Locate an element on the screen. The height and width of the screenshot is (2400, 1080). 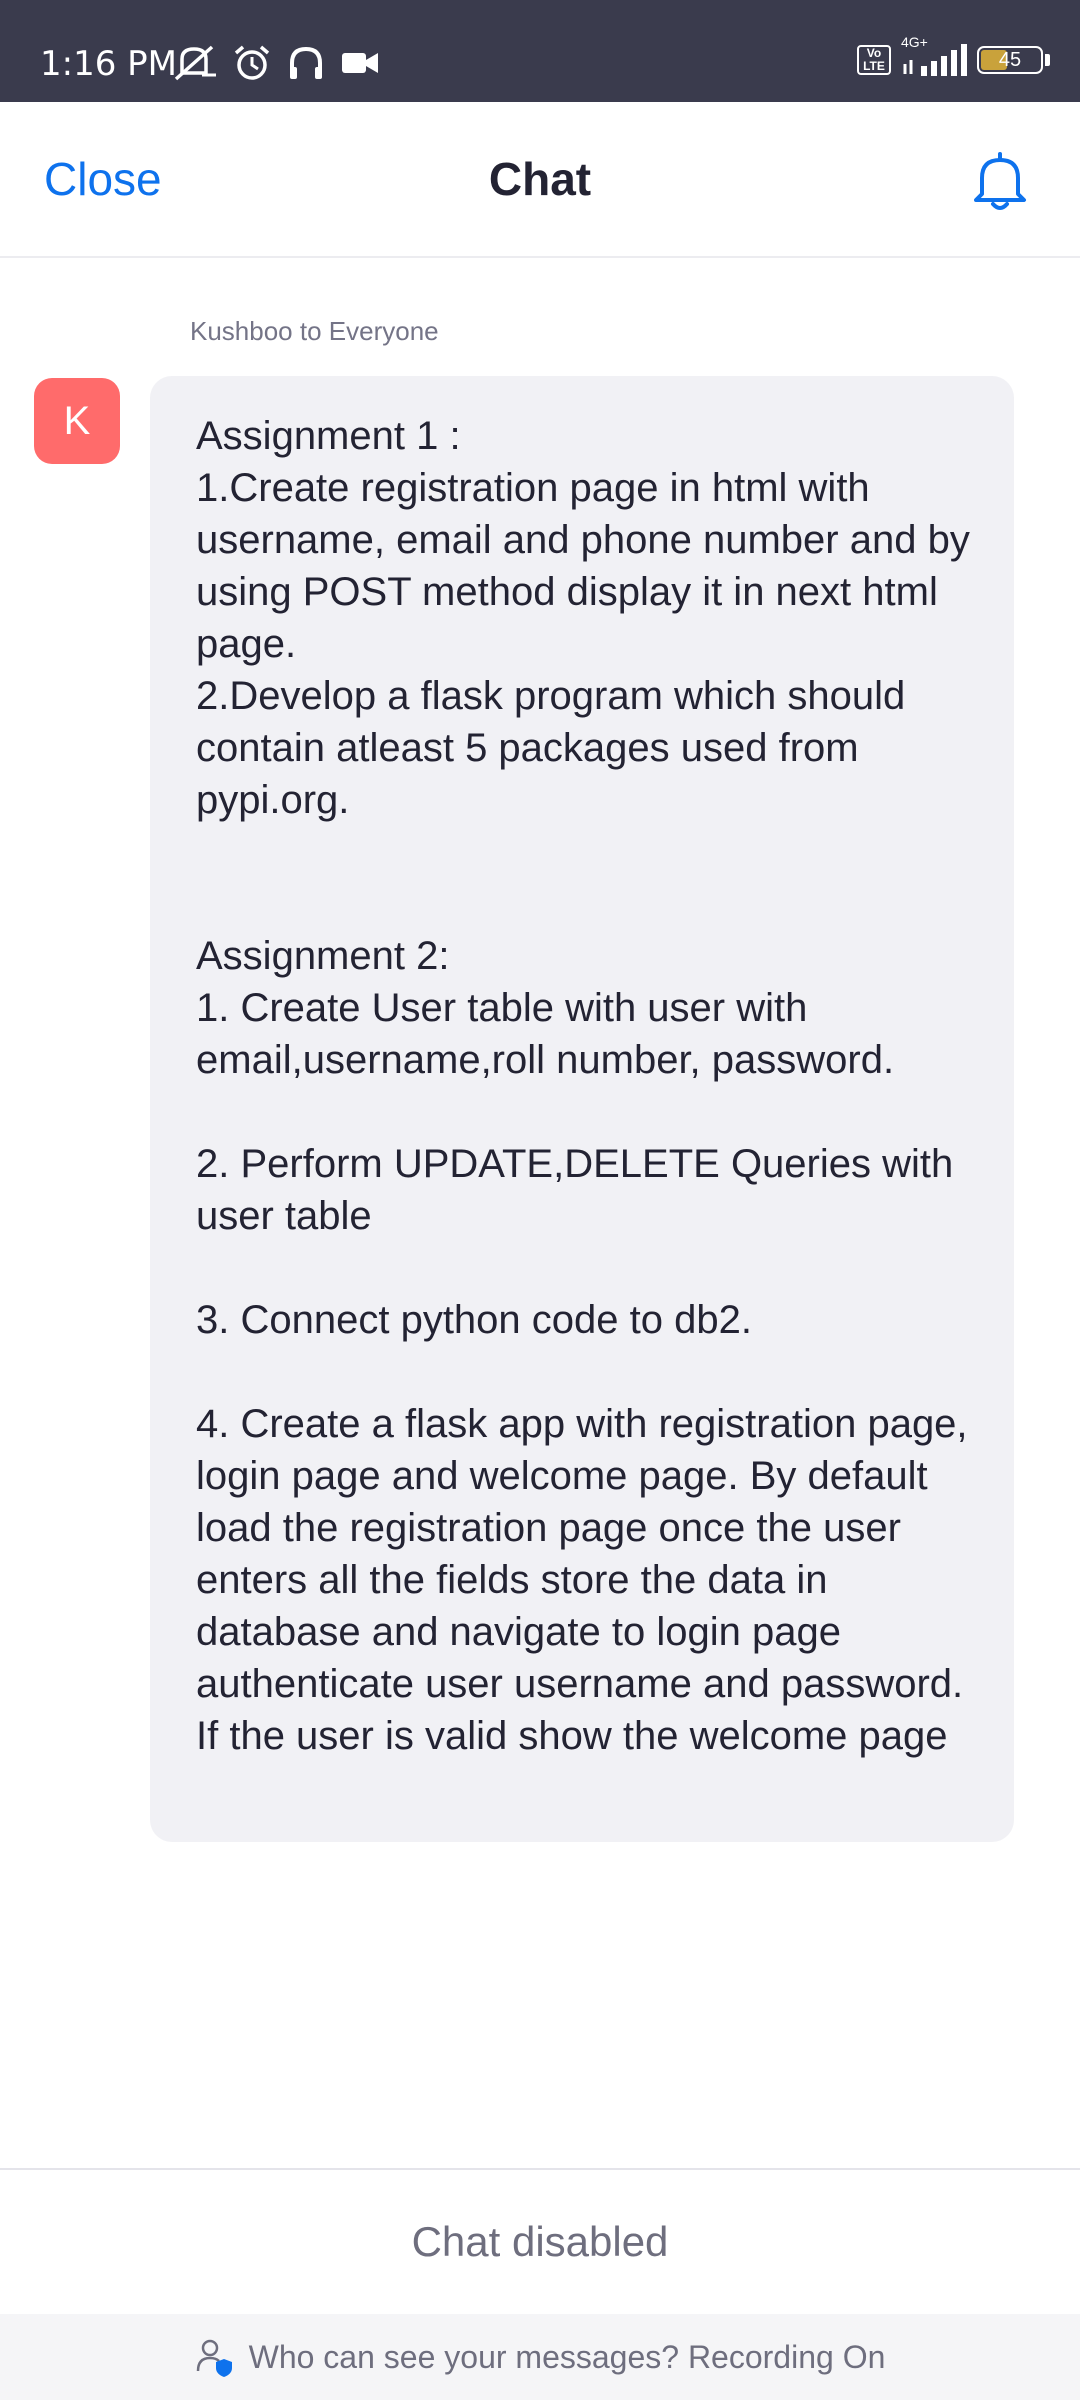
avatar: K is located at coordinates (77, 421).